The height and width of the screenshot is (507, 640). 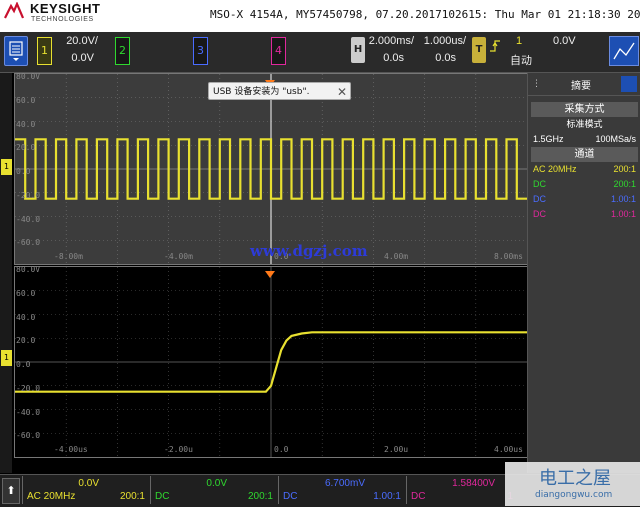 I want to click on site-url: diangongwu.com, so click(x=574, y=495).